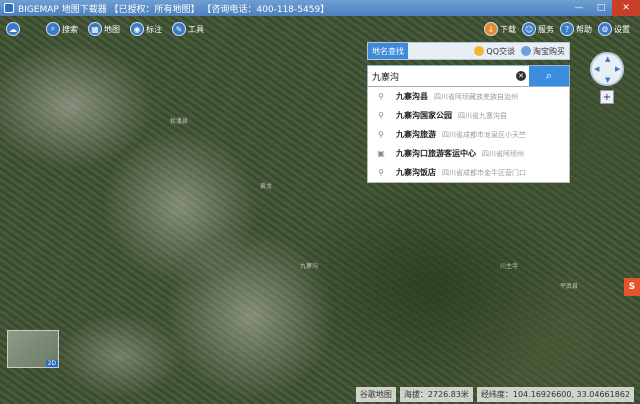 The width and height of the screenshot is (640, 404). I want to click on taobao-buy-label: 淘宝购买, so click(549, 51).